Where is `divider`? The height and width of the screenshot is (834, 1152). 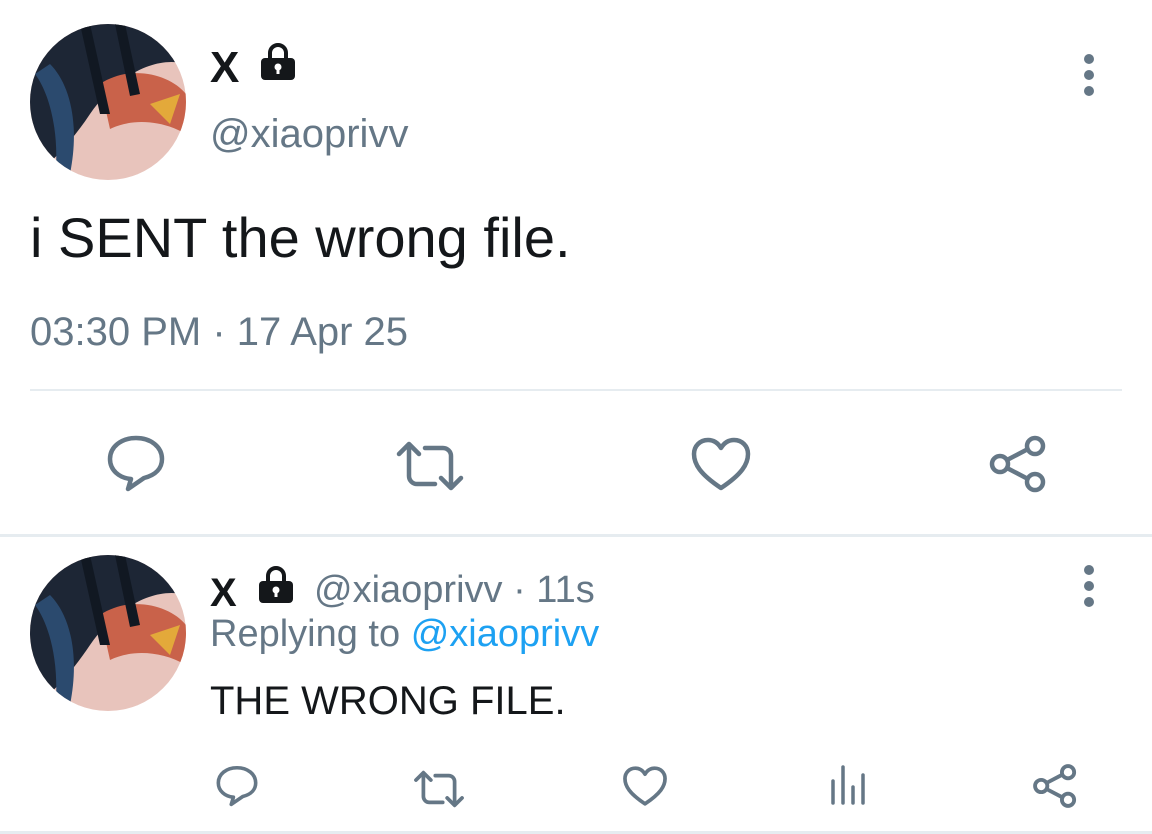
divider is located at coordinates (576, 390).